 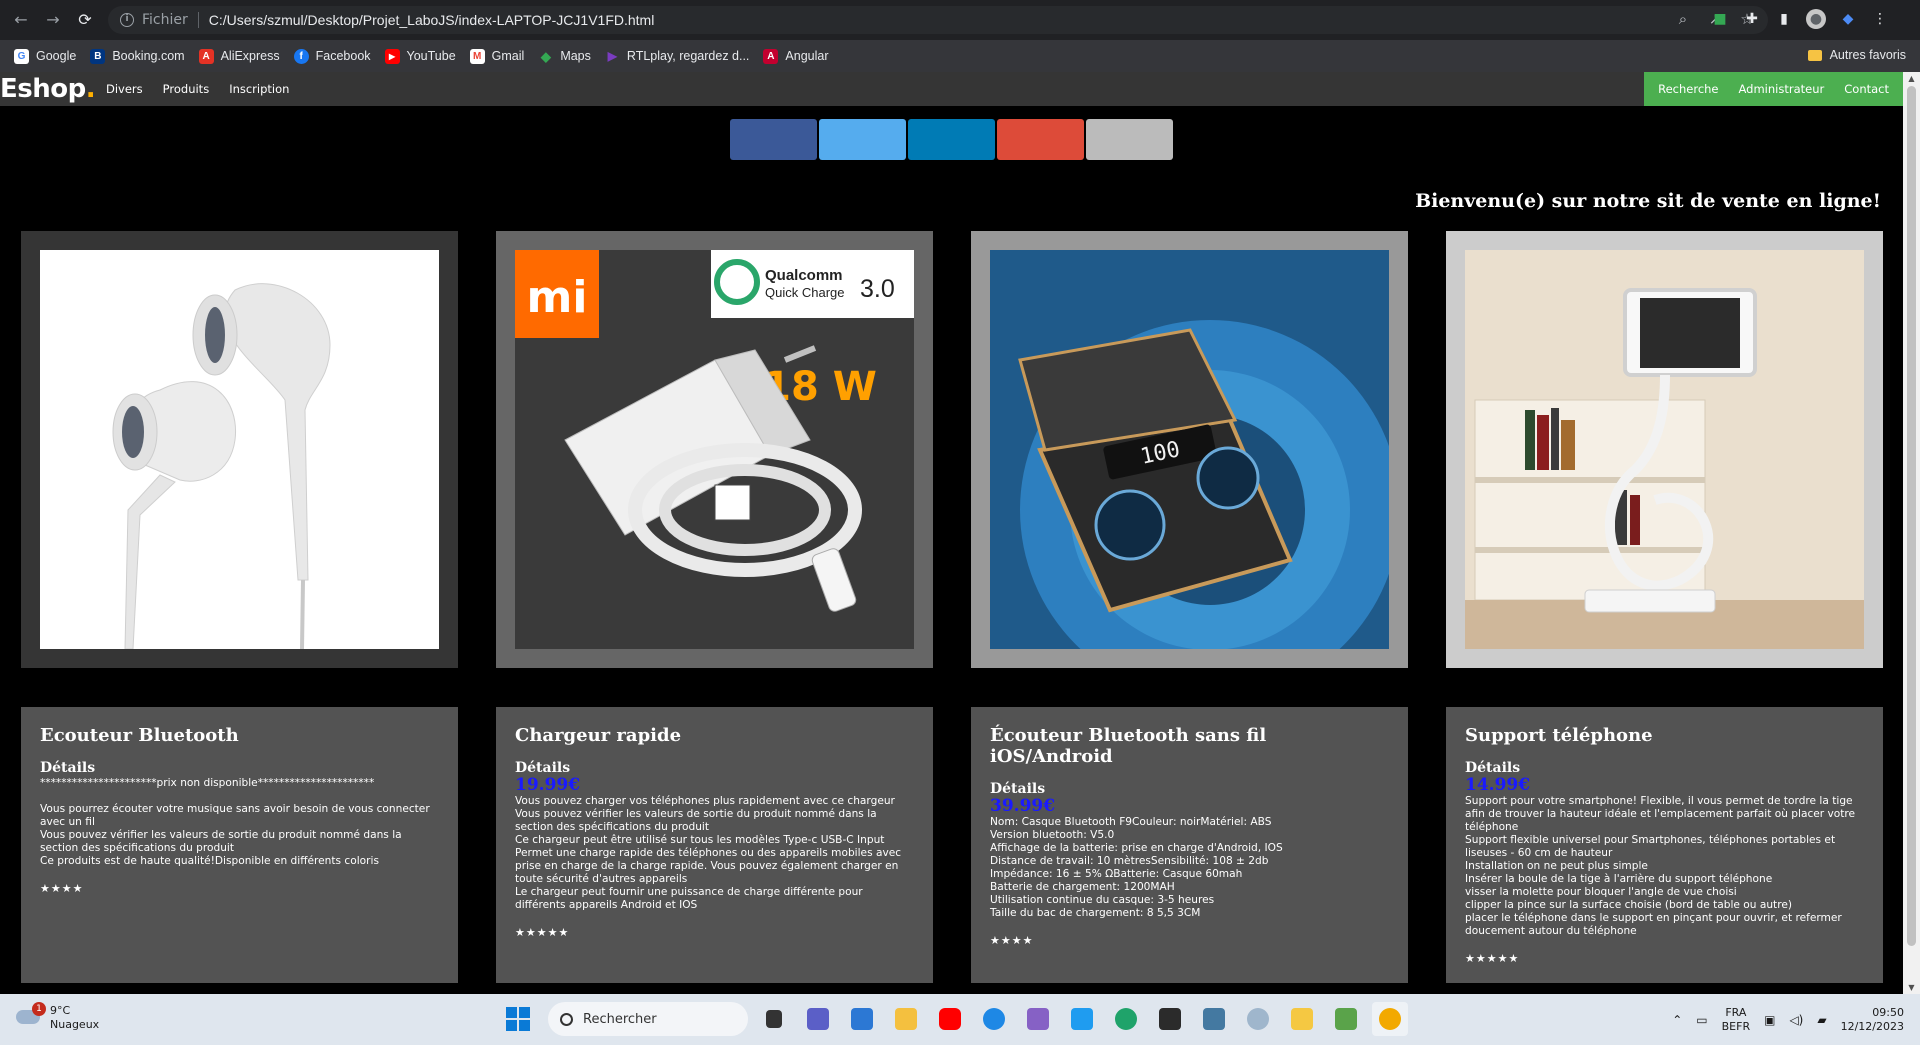 I want to click on volume-icon: ◁), so click(x=1796, y=1020).